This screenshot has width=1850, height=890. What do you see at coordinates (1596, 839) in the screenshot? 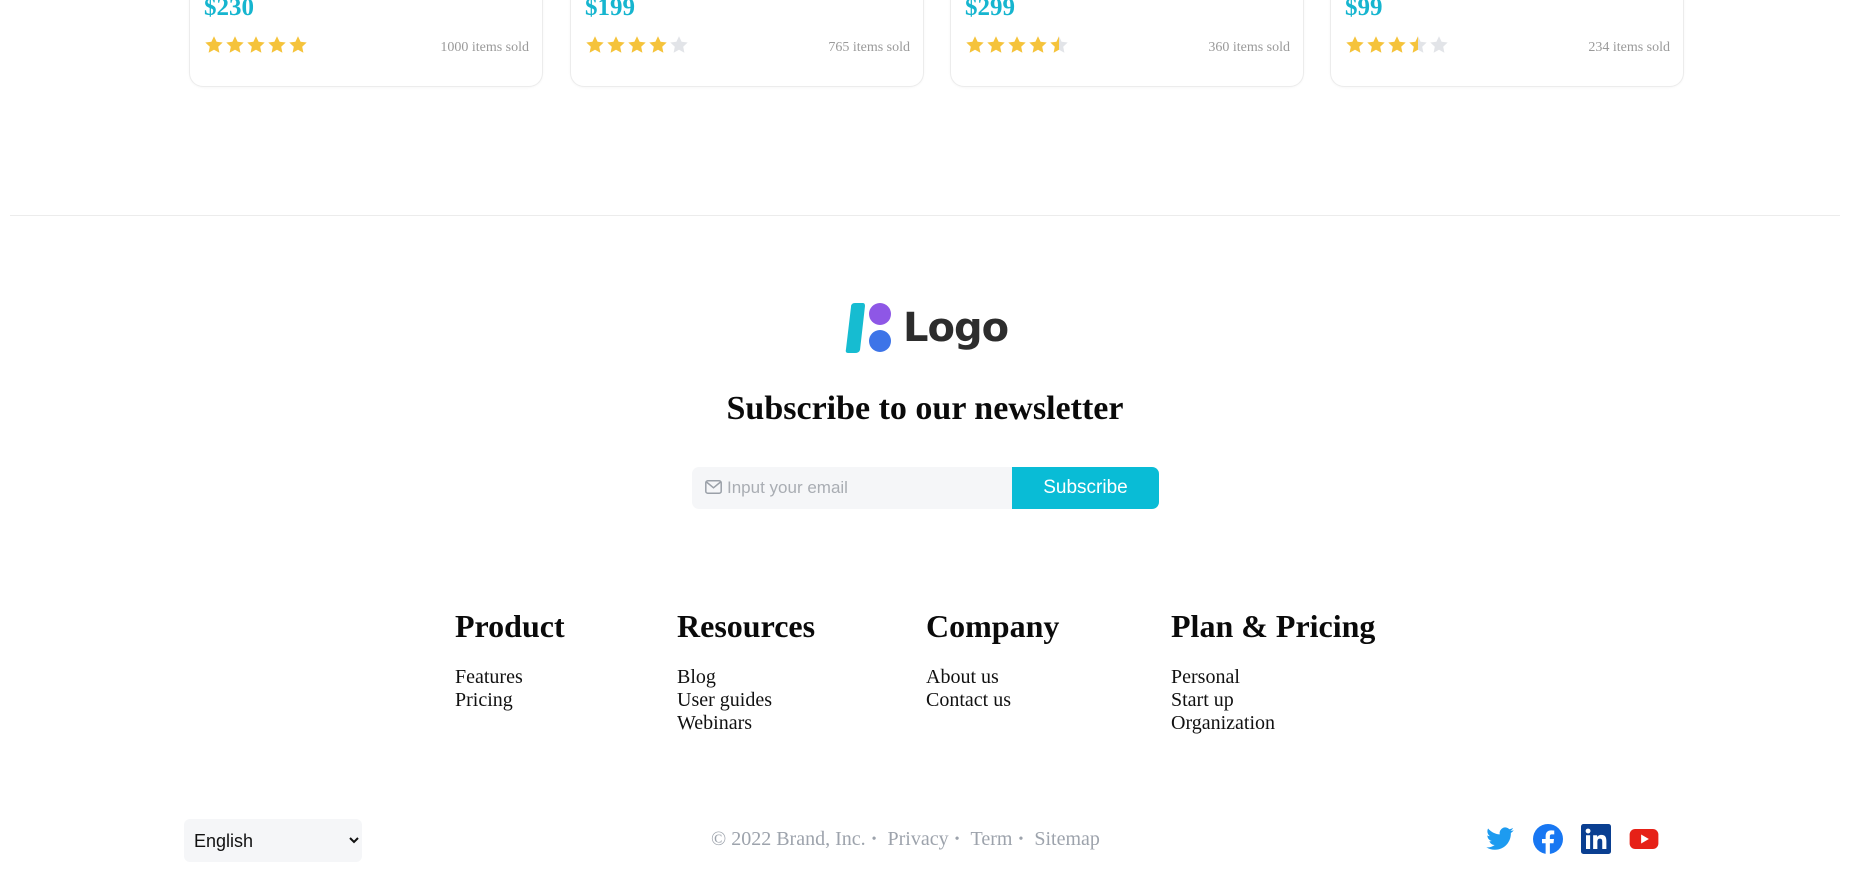
I see `linkedin-icon` at bounding box center [1596, 839].